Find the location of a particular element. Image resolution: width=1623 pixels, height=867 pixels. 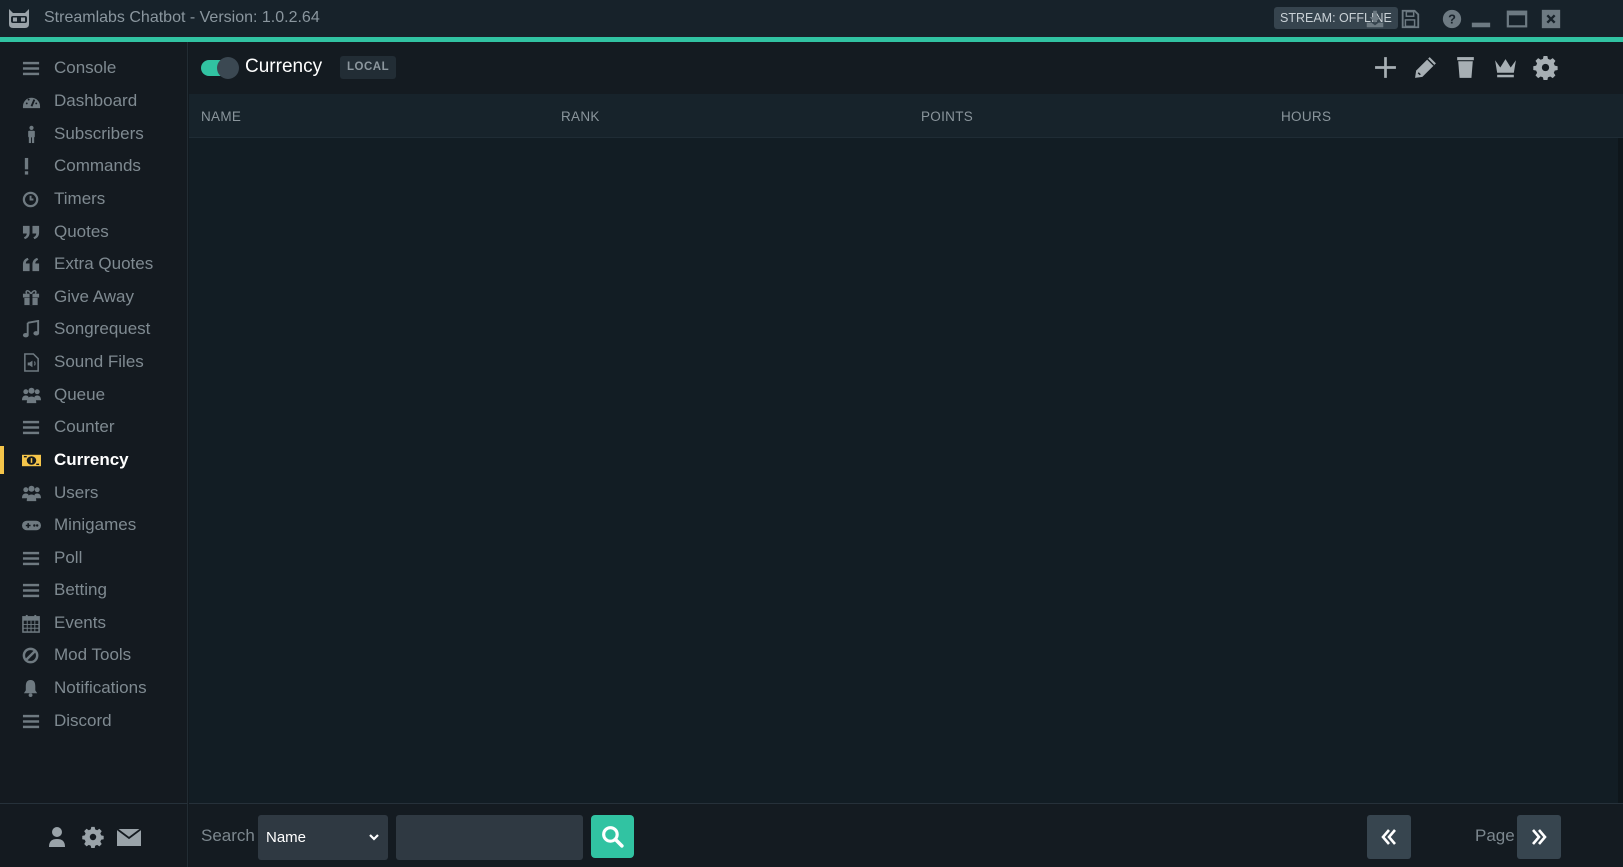

sidebar-item-mod-tools: Mod Tools is located at coordinates (94, 655).